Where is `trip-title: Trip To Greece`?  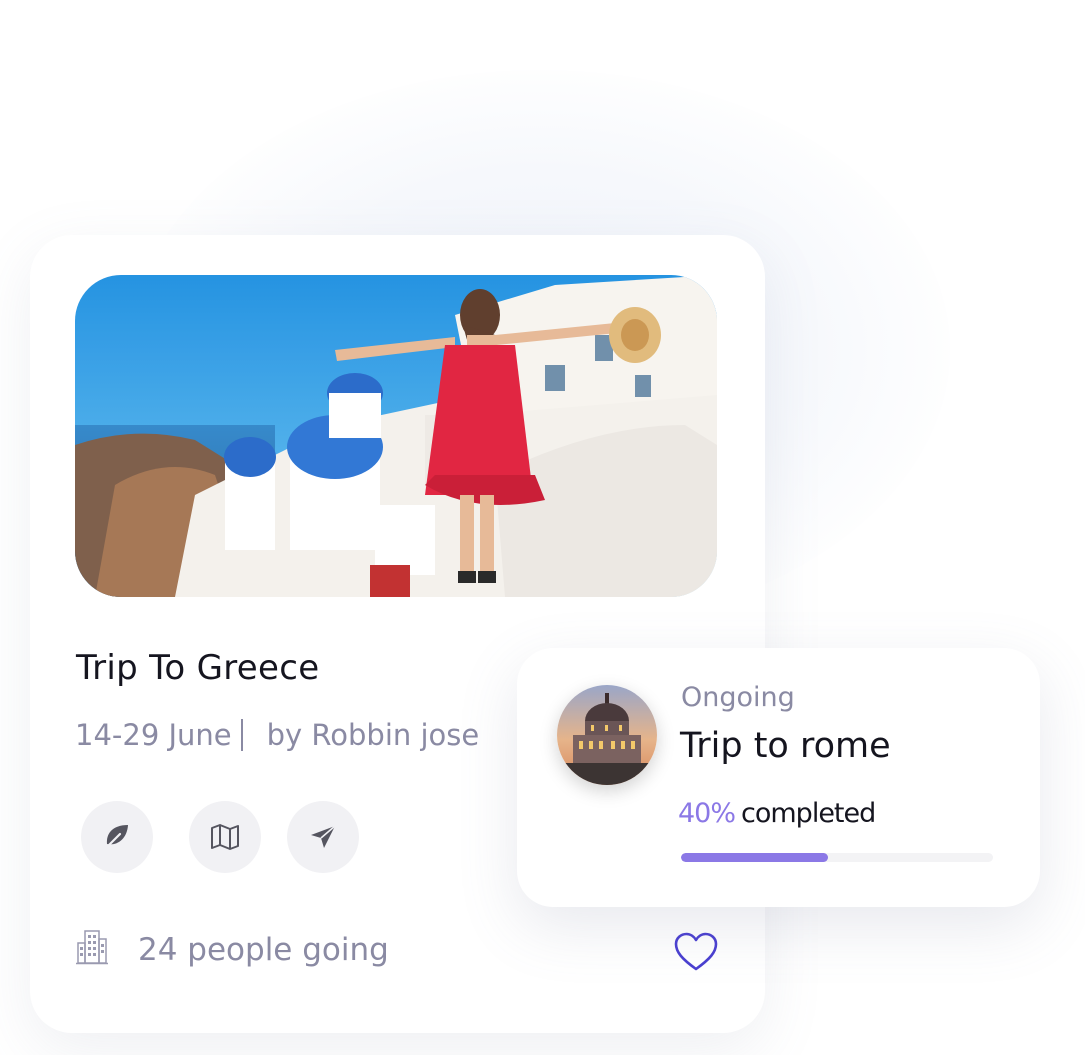 trip-title: Trip To Greece is located at coordinates (198, 668).